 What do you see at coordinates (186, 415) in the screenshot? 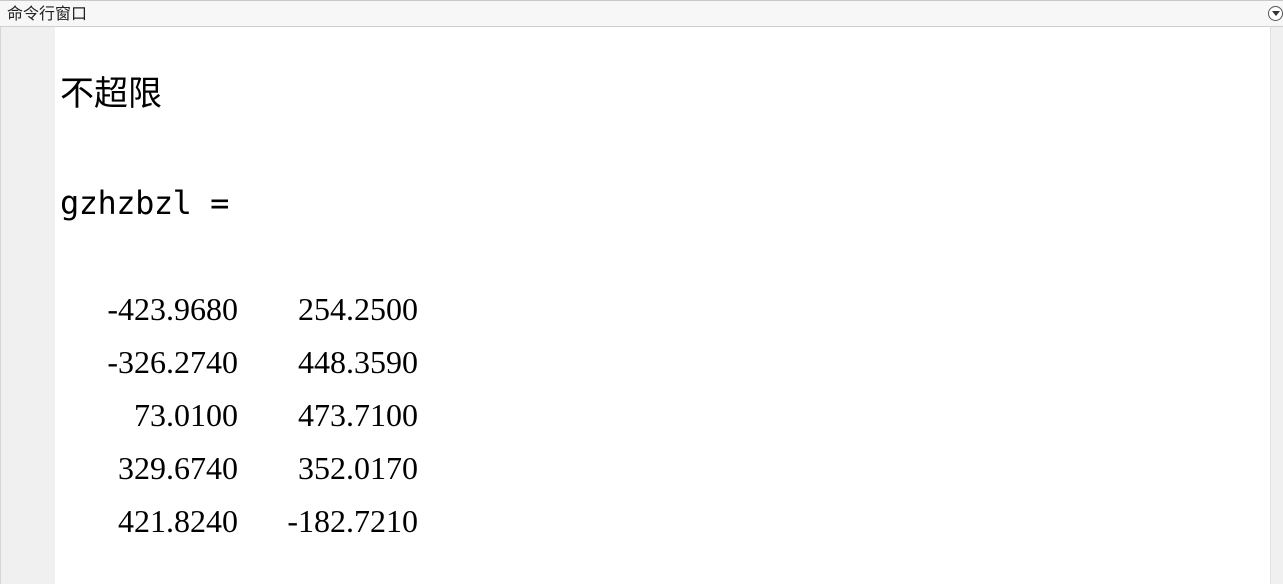
I see `matrix-cell: 73.0100` at bounding box center [186, 415].